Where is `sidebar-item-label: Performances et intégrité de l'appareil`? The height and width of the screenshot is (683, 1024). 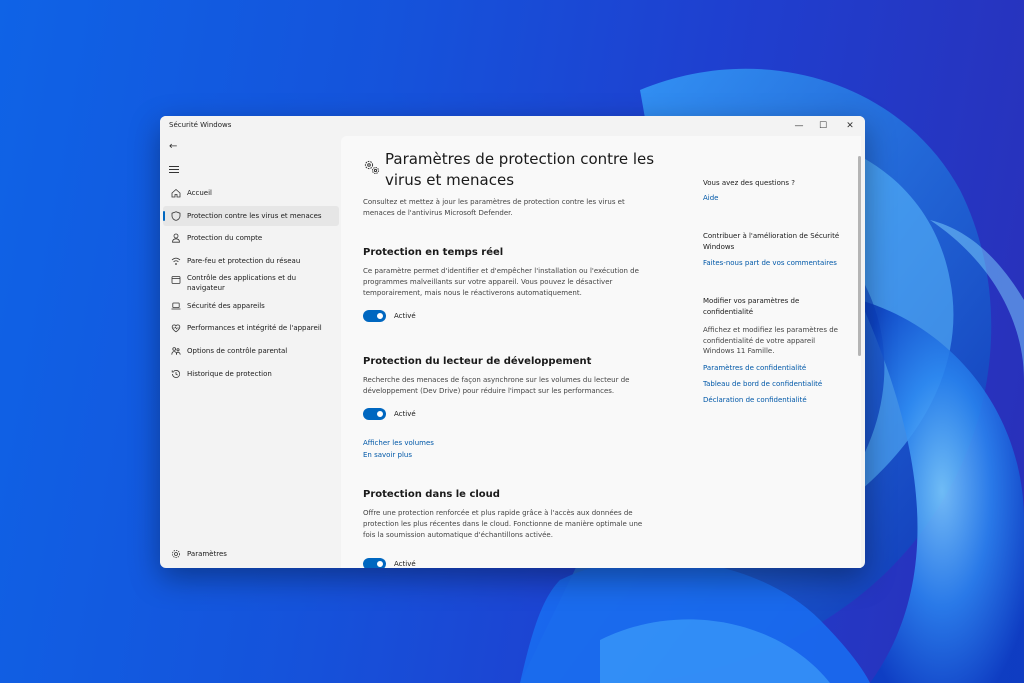
sidebar-item-label: Performances et intégrité de l'appareil is located at coordinates (254, 328).